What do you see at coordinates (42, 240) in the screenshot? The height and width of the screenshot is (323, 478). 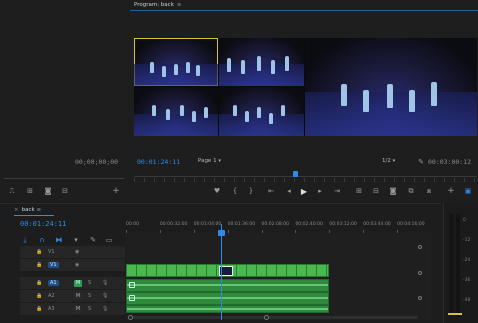 I see `snap-icon: ∩` at bounding box center [42, 240].